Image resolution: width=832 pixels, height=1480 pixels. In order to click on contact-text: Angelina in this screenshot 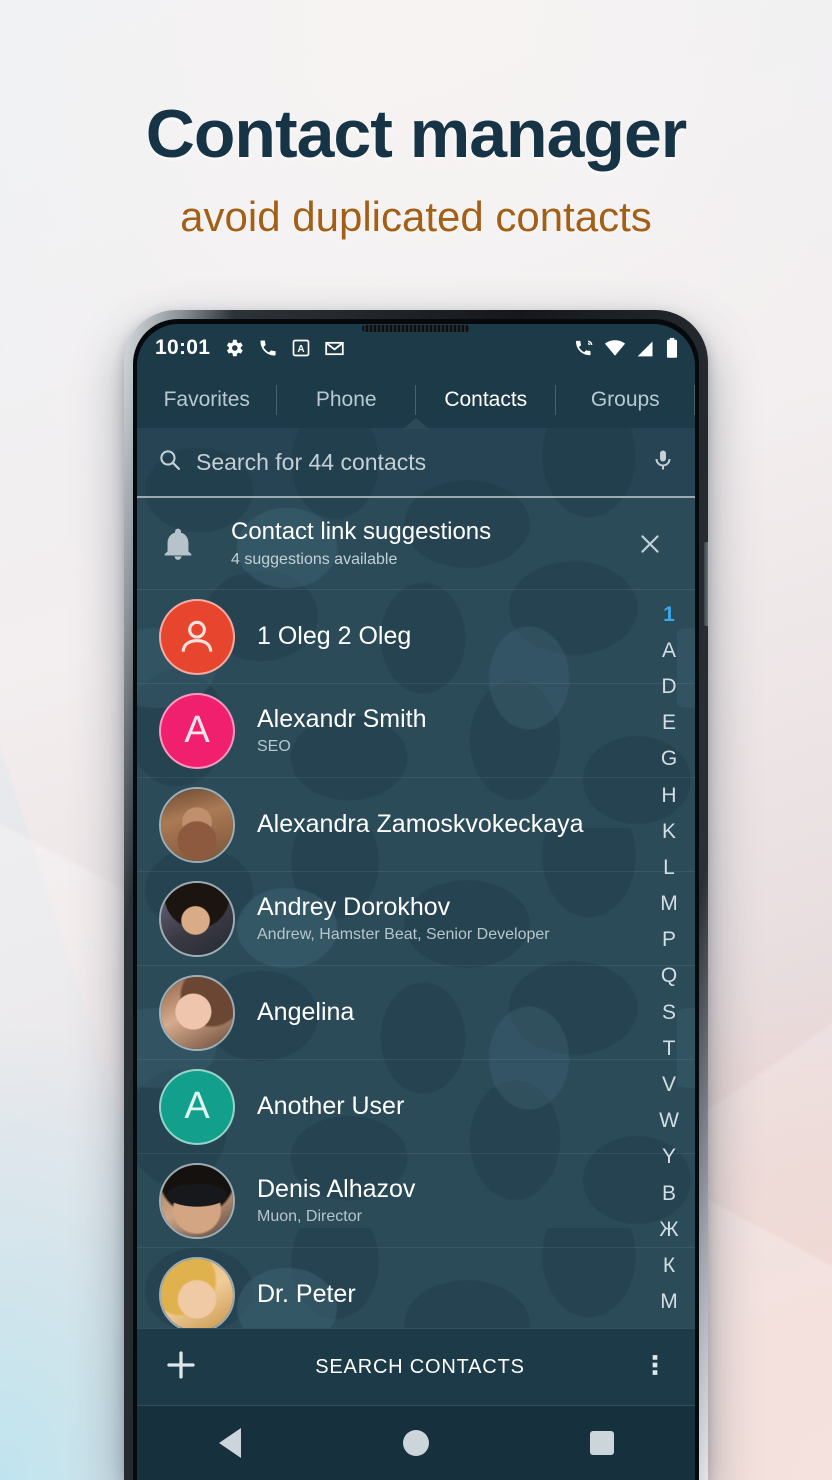, I will do `click(294, 1012)`.